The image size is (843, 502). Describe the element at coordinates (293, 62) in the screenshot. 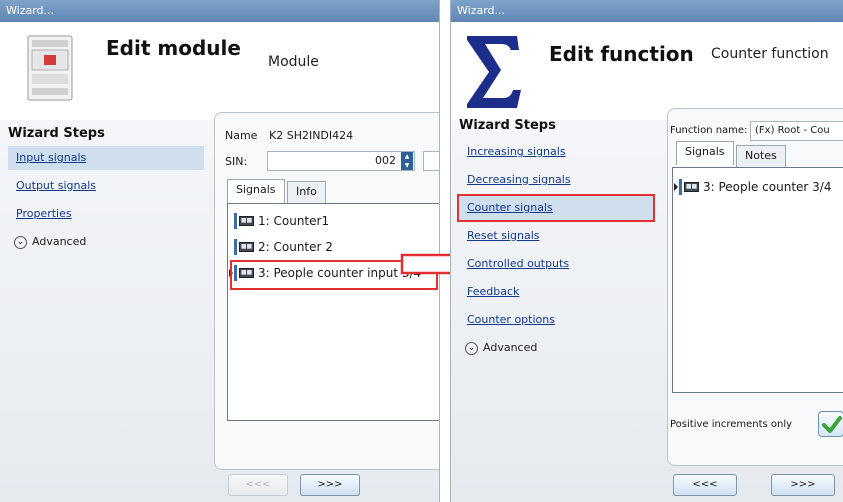

I see `page-subtitle: Module` at that location.